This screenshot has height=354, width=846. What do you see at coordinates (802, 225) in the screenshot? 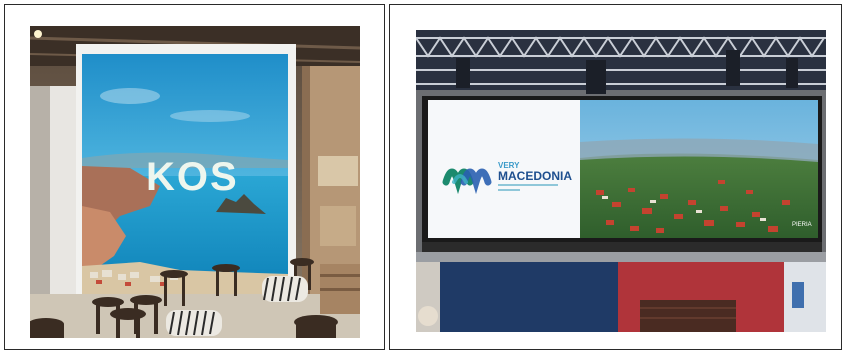
I see `pieria-caption: PIERIA` at bounding box center [802, 225].